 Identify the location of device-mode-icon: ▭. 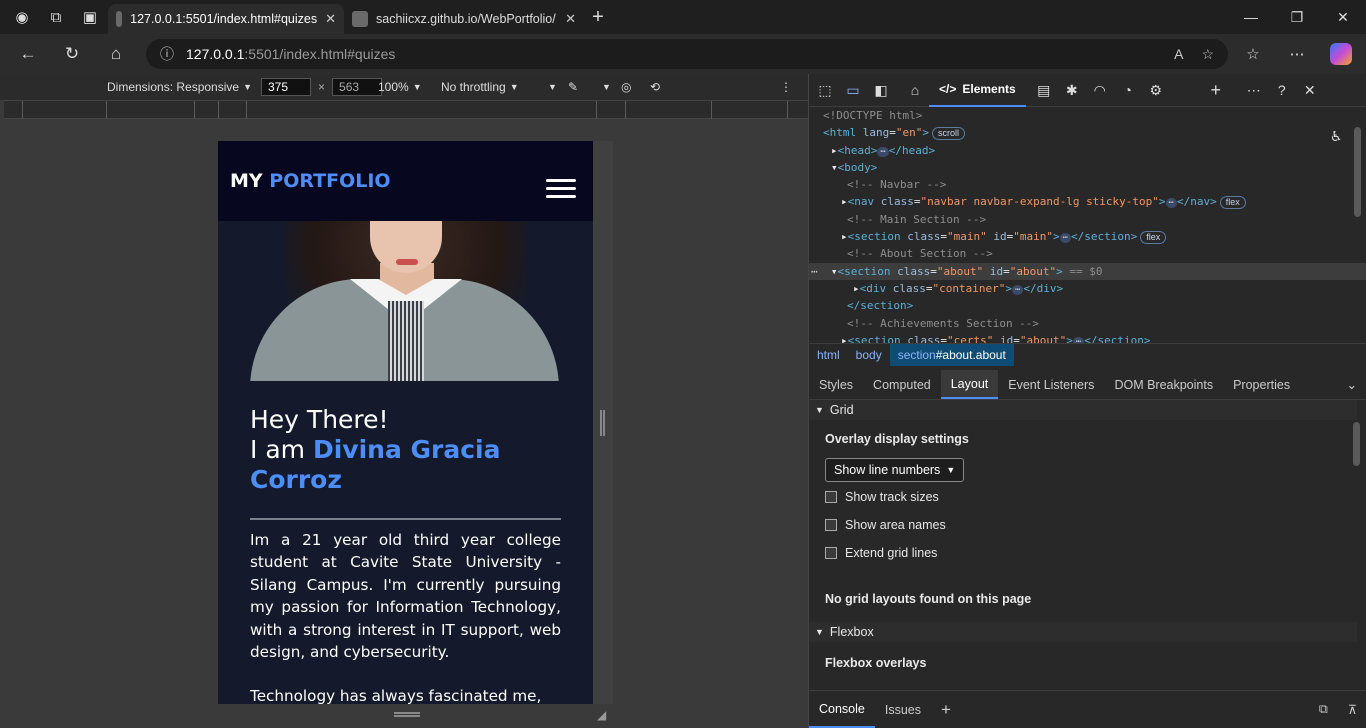
(853, 90).